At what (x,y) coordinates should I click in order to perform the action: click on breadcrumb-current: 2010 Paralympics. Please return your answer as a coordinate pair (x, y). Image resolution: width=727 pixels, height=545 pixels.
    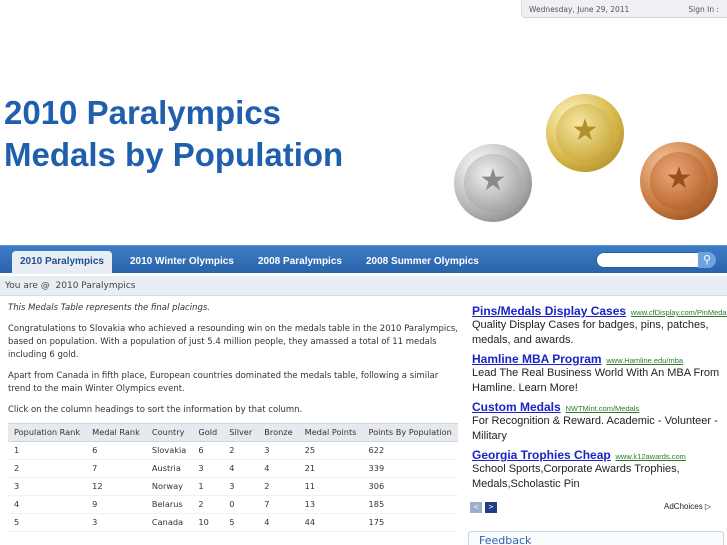
    Looking at the image, I should click on (95, 286).